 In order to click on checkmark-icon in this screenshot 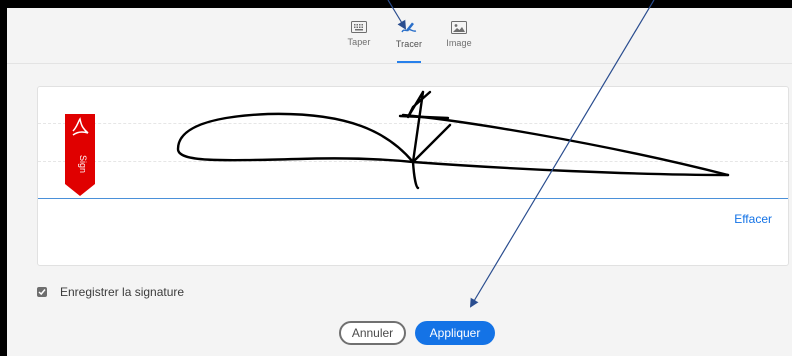, I will do `click(42, 292)`.